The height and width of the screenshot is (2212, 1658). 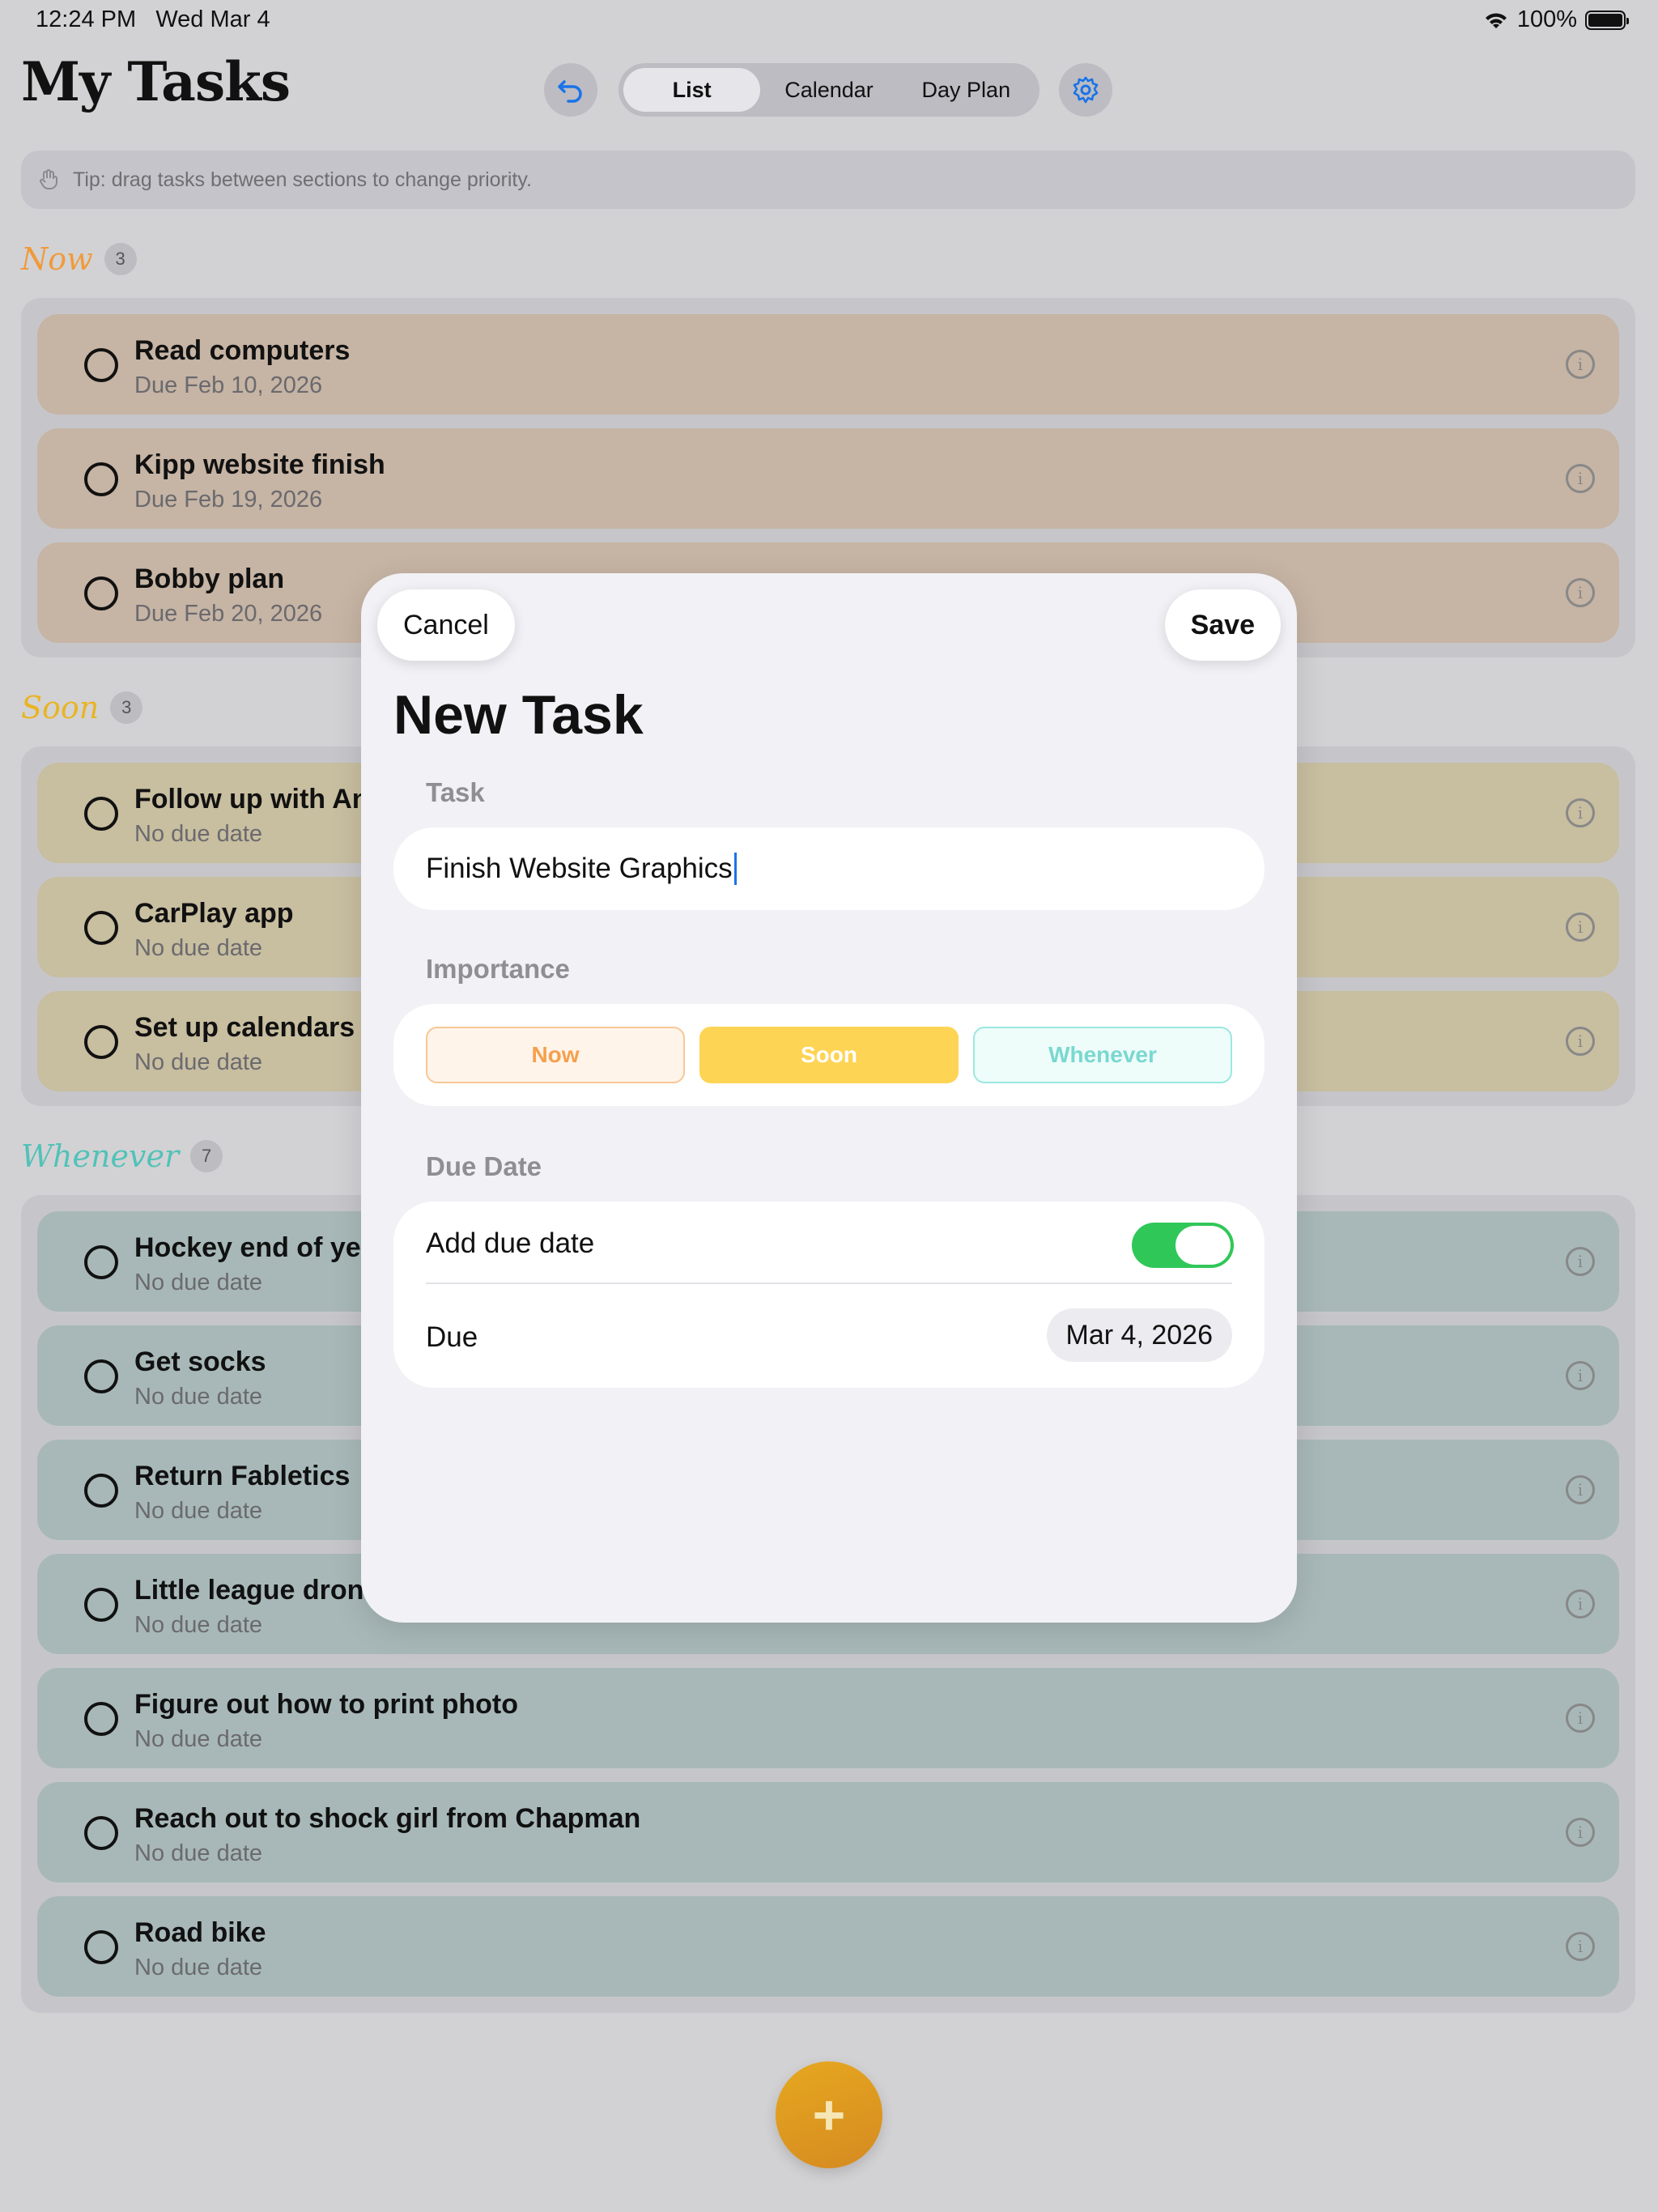 What do you see at coordinates (1102, 1055) in the screenshot?
I see `importance-whenever-button: Whenever` at bounding box center [1102, 1055].